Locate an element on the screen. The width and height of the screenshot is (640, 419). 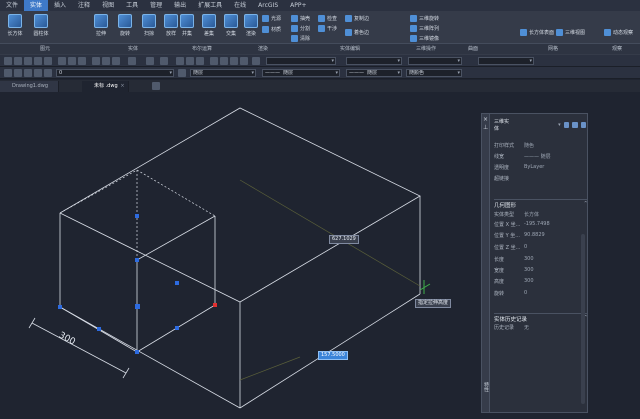
table-style-select: ▾ is located at coordinates (435, 61).